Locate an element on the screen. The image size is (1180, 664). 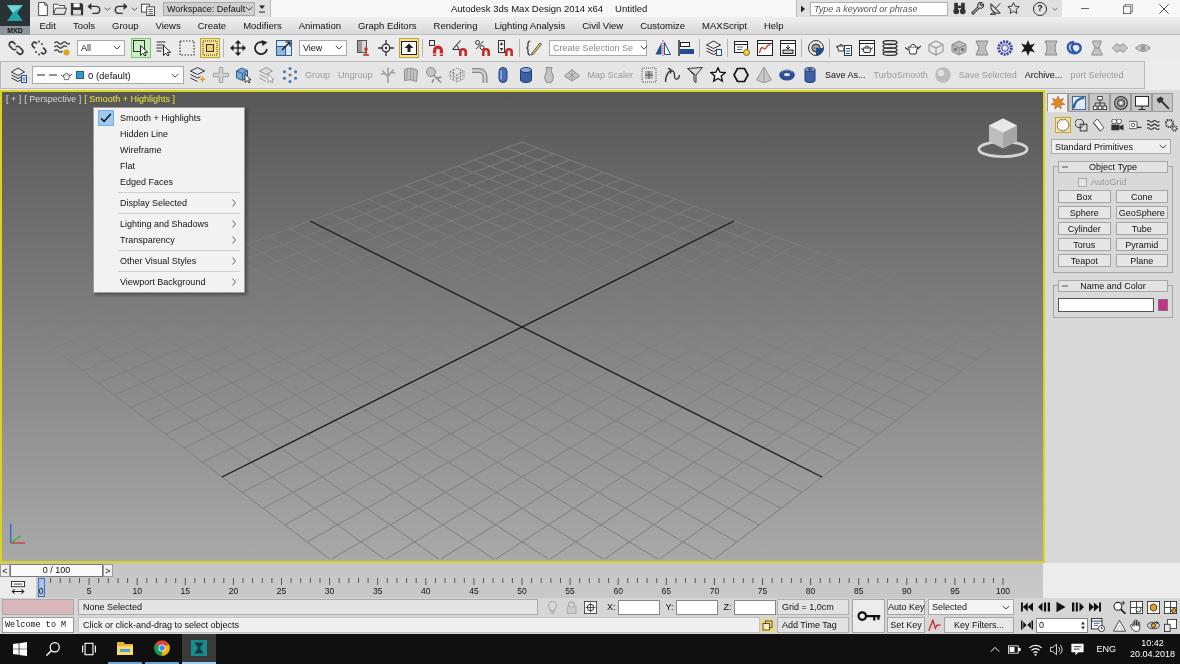
menu-item: Lighting Analysis is located at coordinates (529, 25).